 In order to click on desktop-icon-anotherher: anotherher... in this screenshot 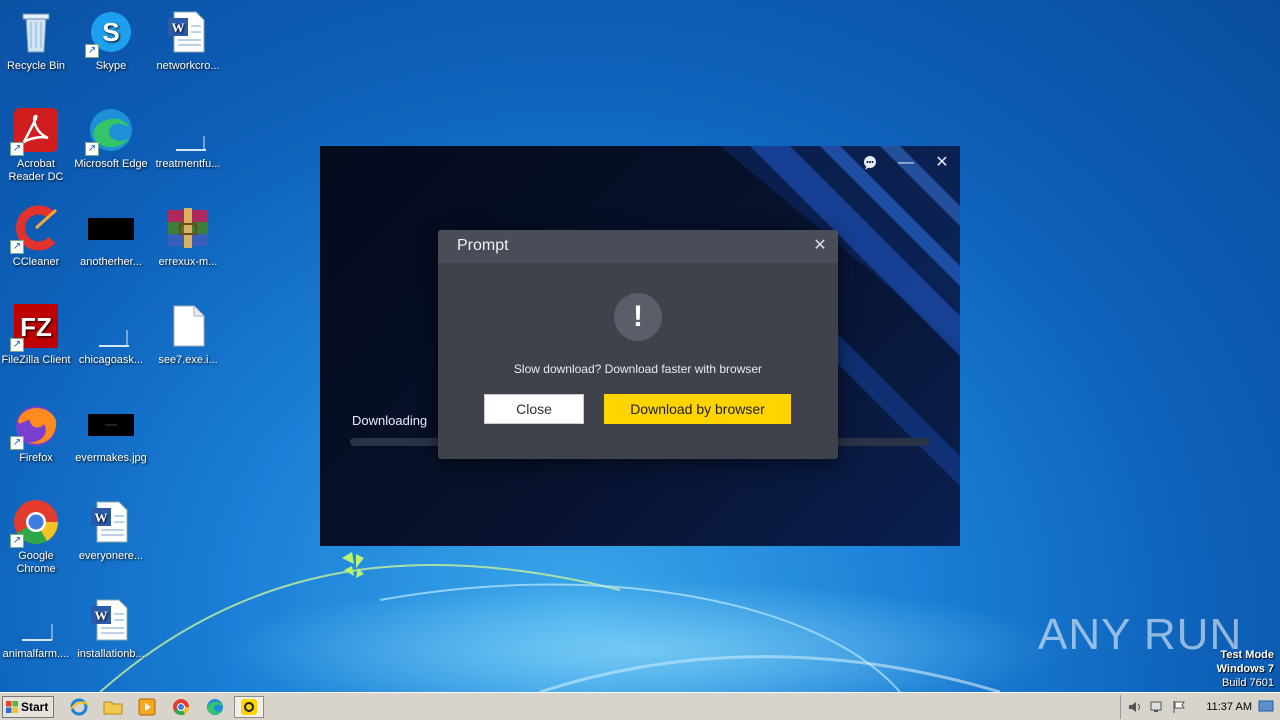, I will do `click(111, 246)`.